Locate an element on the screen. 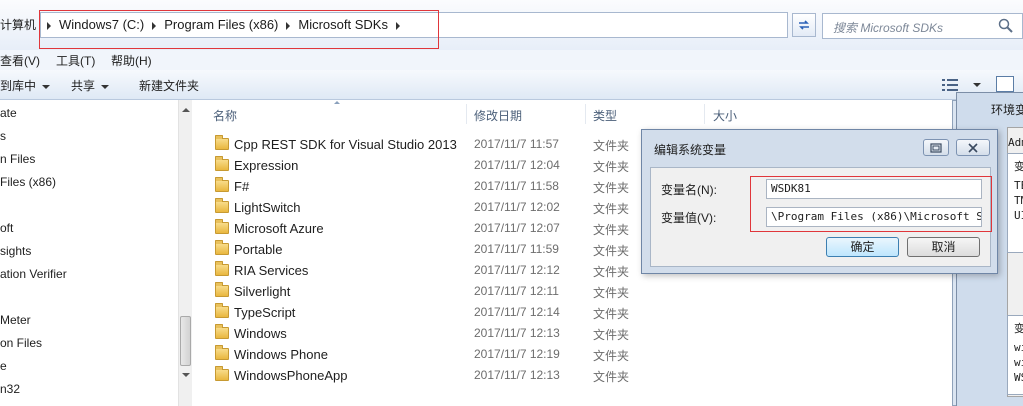  file-date: 2017/11/7 11:57 is located at coordinates (516, 144).